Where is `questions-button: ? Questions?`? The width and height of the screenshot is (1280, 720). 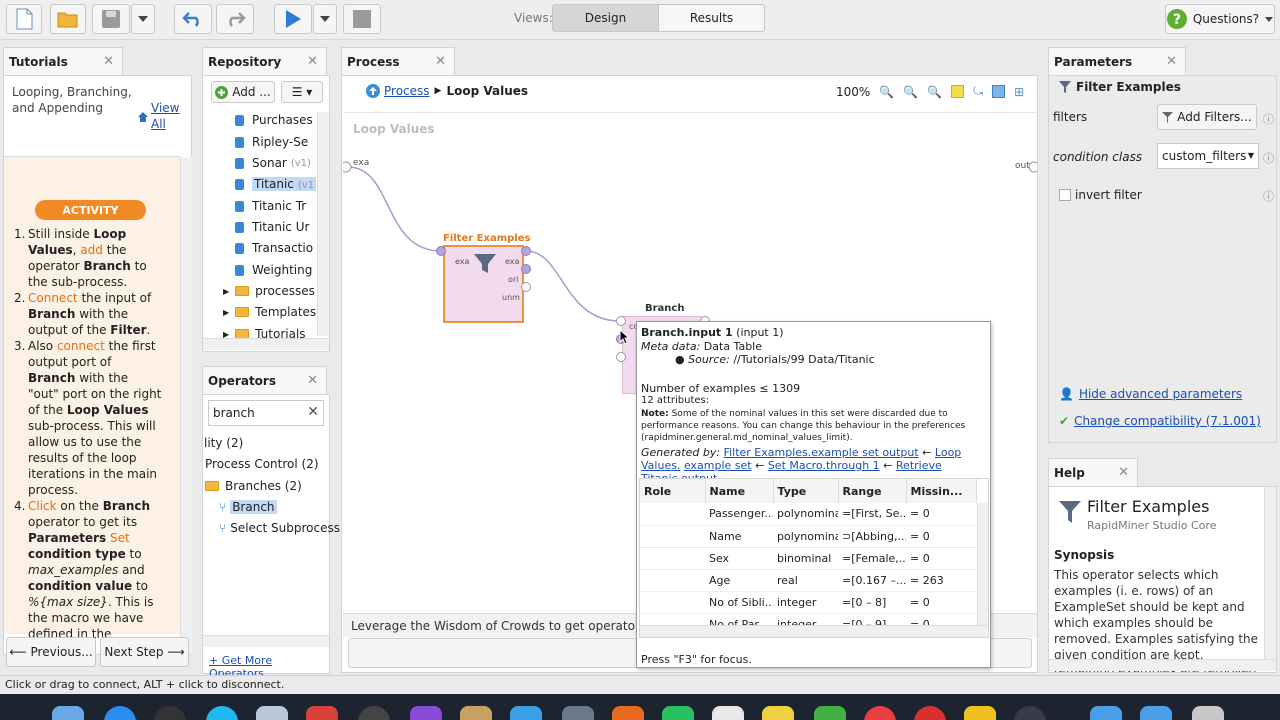 questions-button: ? Questions? is located at coordinates (1220, 19).